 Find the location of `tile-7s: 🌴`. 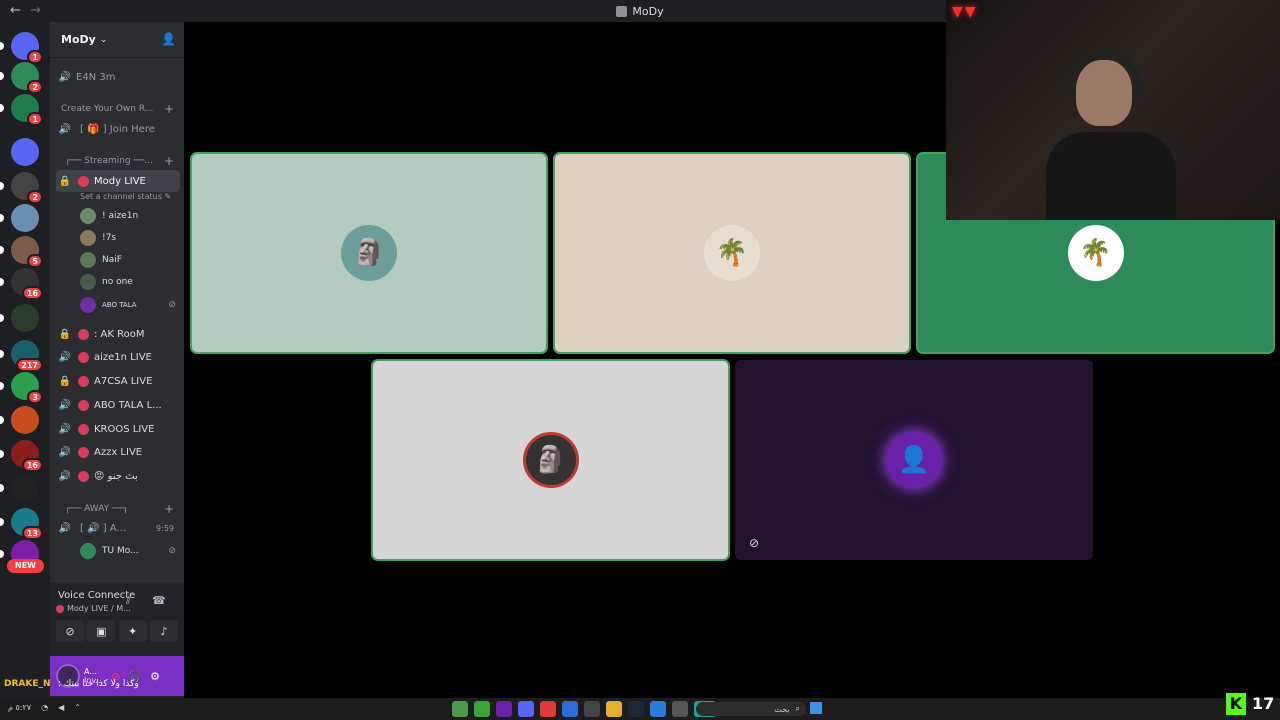

tile-7s: 🌴 is located at coordinates (732, 253).